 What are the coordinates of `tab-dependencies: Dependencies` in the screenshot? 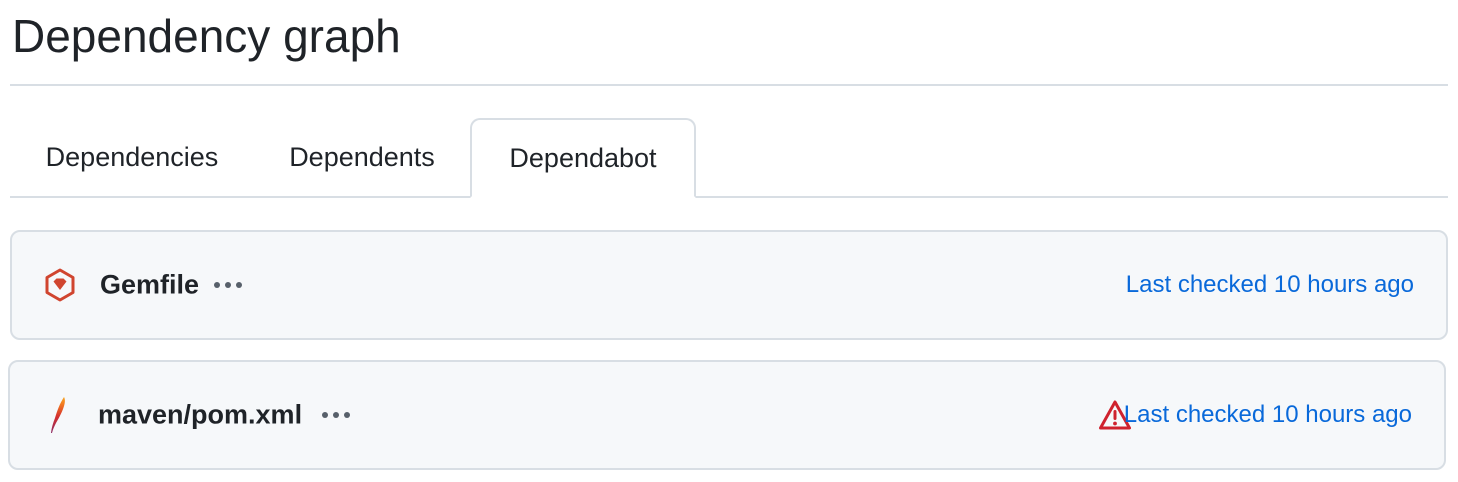 It's located at (132, 157).